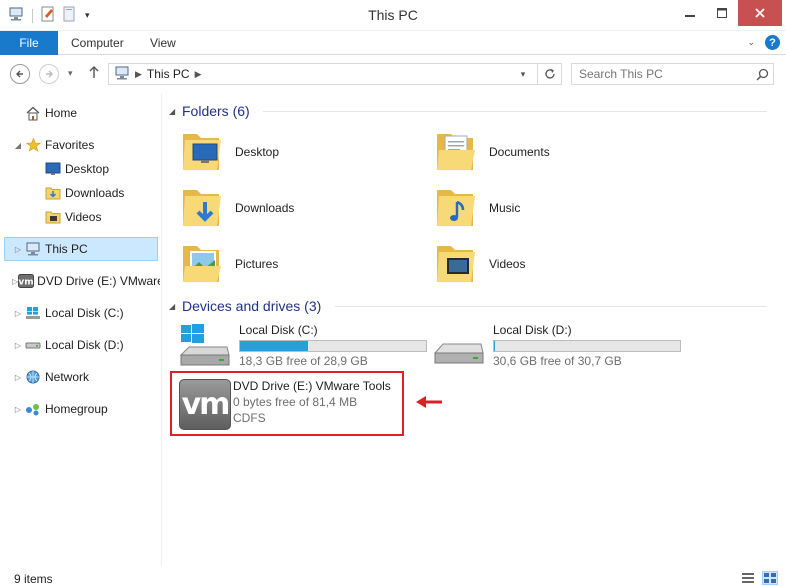 The width and height of the screenshot is (786, 586). What do you see at coordinates (94, 73) in the screenshot?
I see `up-button` at bounding box center [94, 73].